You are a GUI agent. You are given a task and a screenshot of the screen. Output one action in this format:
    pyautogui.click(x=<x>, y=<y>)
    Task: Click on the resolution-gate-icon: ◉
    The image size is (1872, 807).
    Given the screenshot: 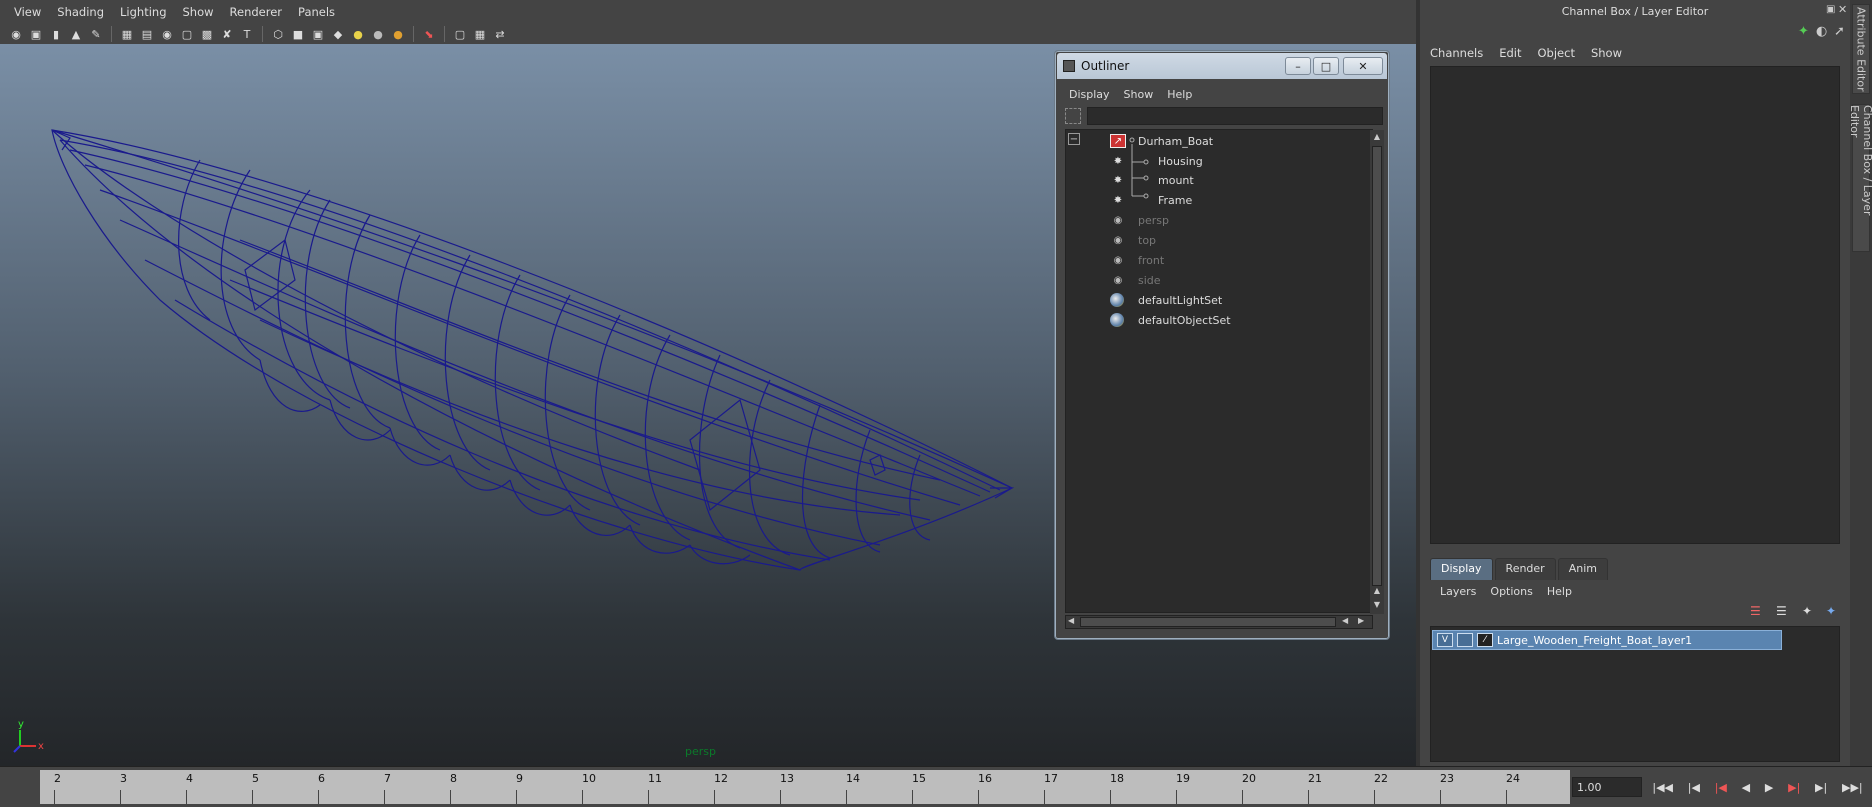 What is the action you would take?
    pyautogui.click(x=167, y=34)
    